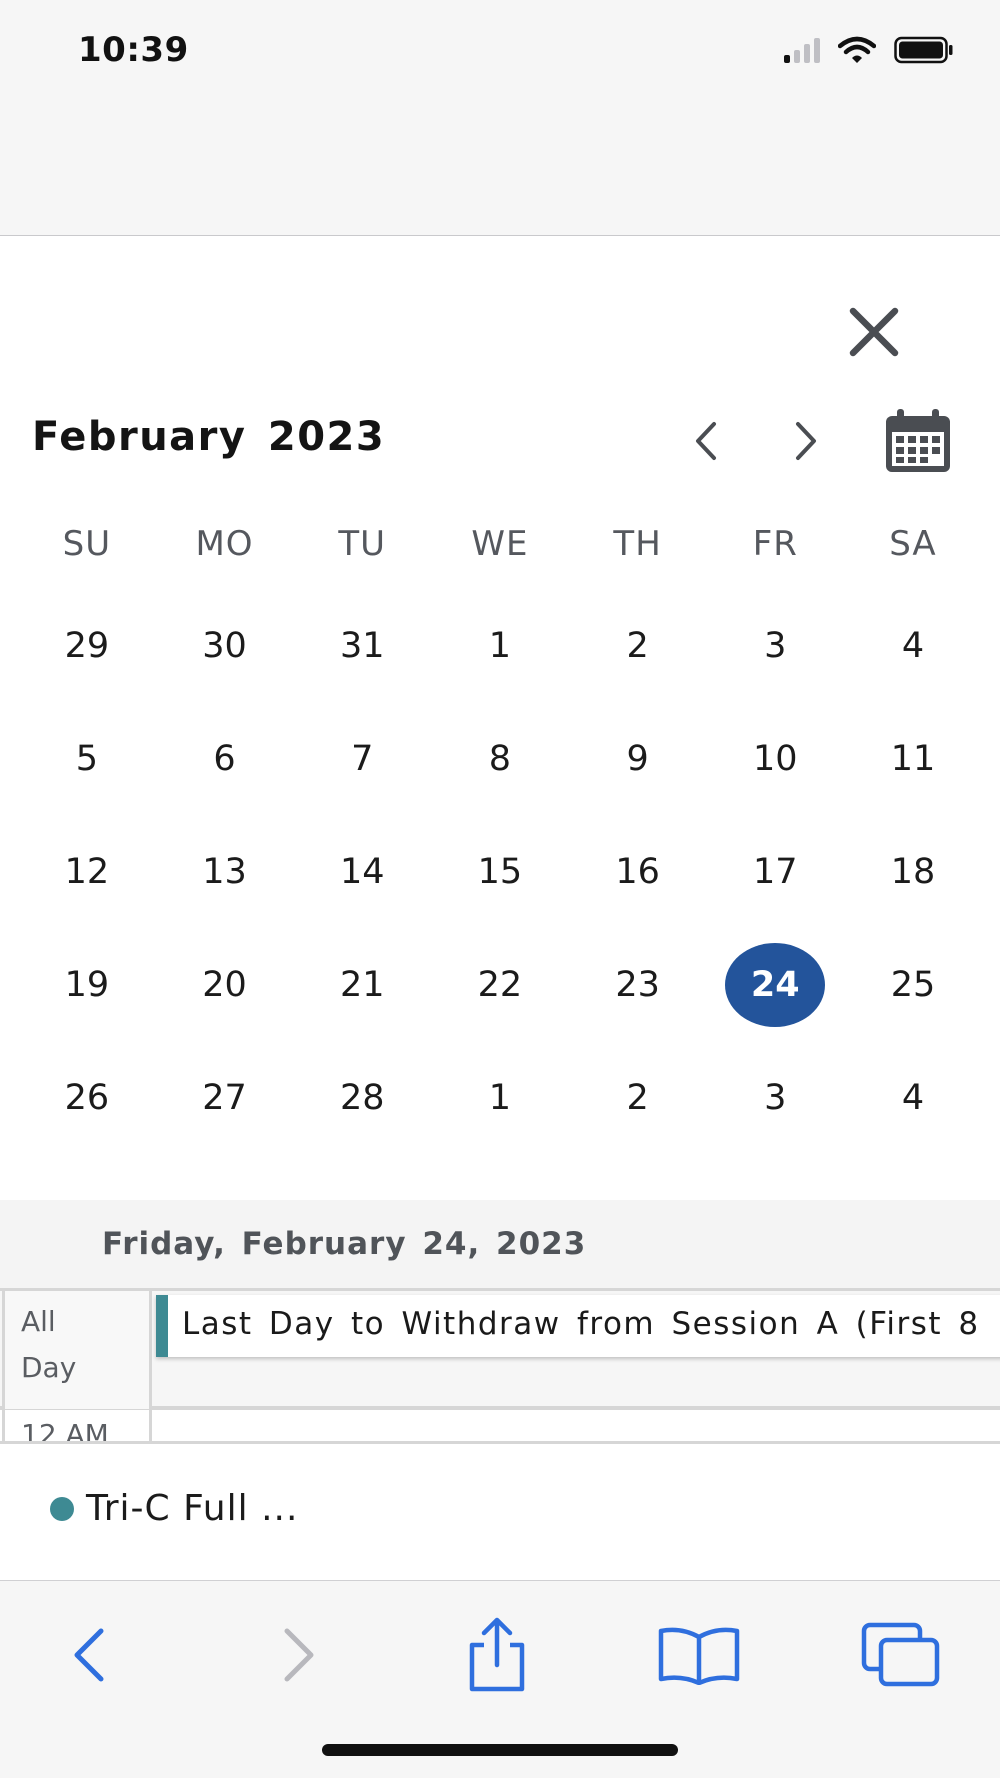  I want to click on forward-icon, so click(299, 1655).